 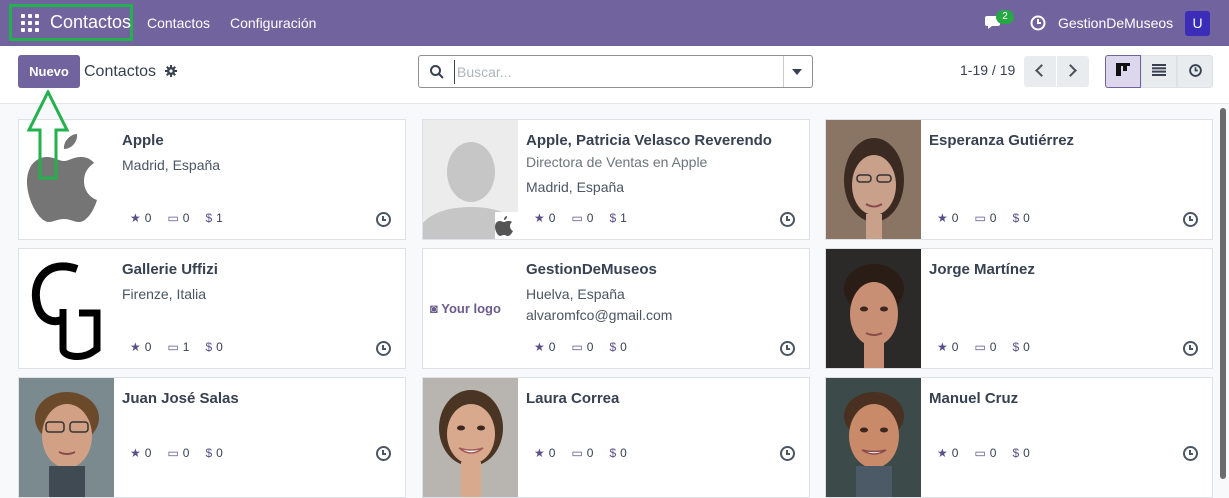 What do you see at coordinates (599, 315) in the screenshot?
I see `contact-email: alvaromfco@gmail.com` at bounding box center [599, 315].